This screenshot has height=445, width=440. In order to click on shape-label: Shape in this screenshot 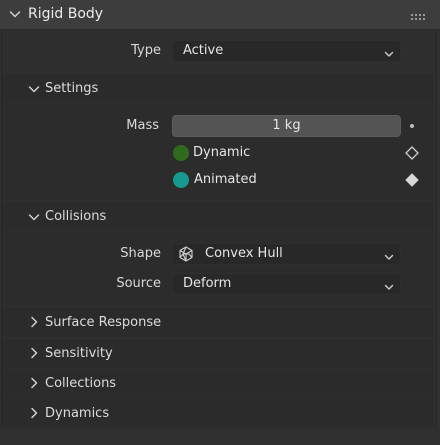, I will do `click(140, 253)`.